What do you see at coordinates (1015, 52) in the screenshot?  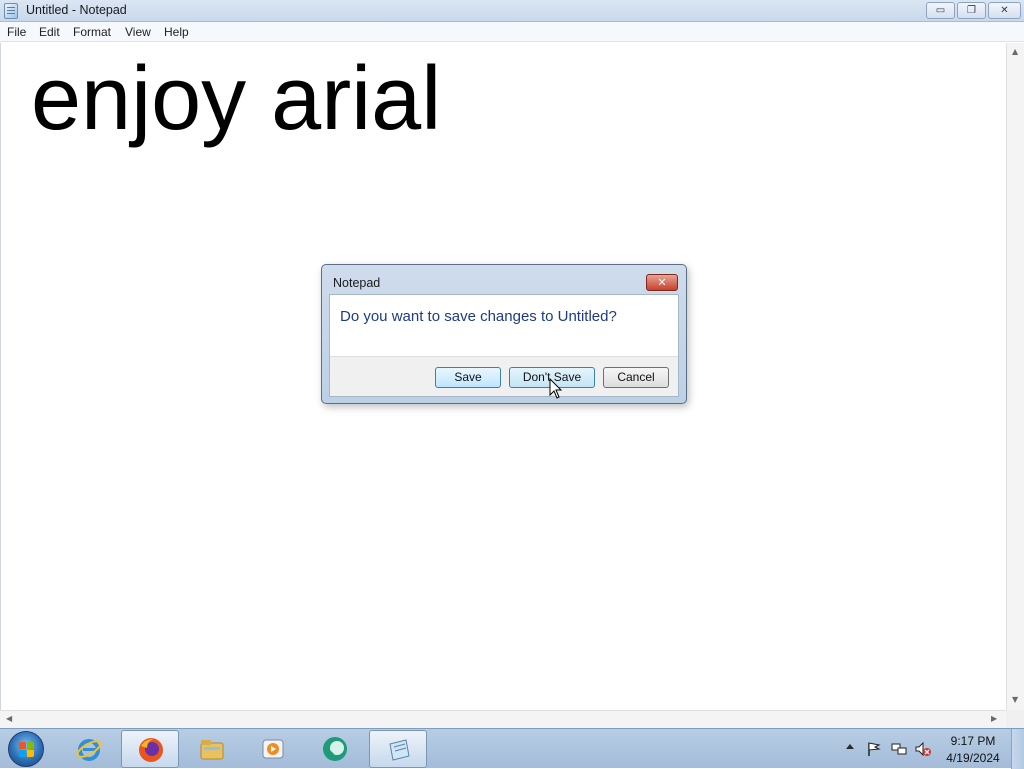 I see `scroll-up-icon: ▲` at bounding box center [1015, 52].